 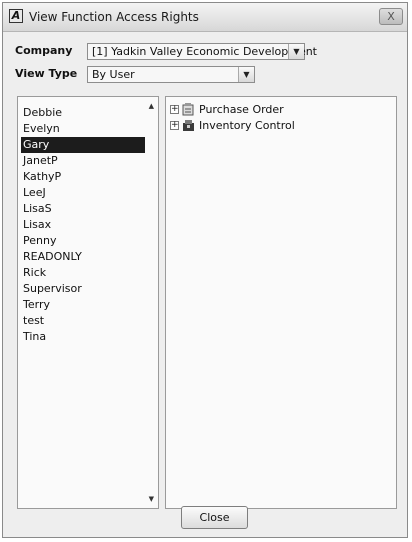 What do you see at coordinates (205, 17) in the screenshot?
I see `title-bar: A View Function Access Rights X` at bounding box center [205, 17].